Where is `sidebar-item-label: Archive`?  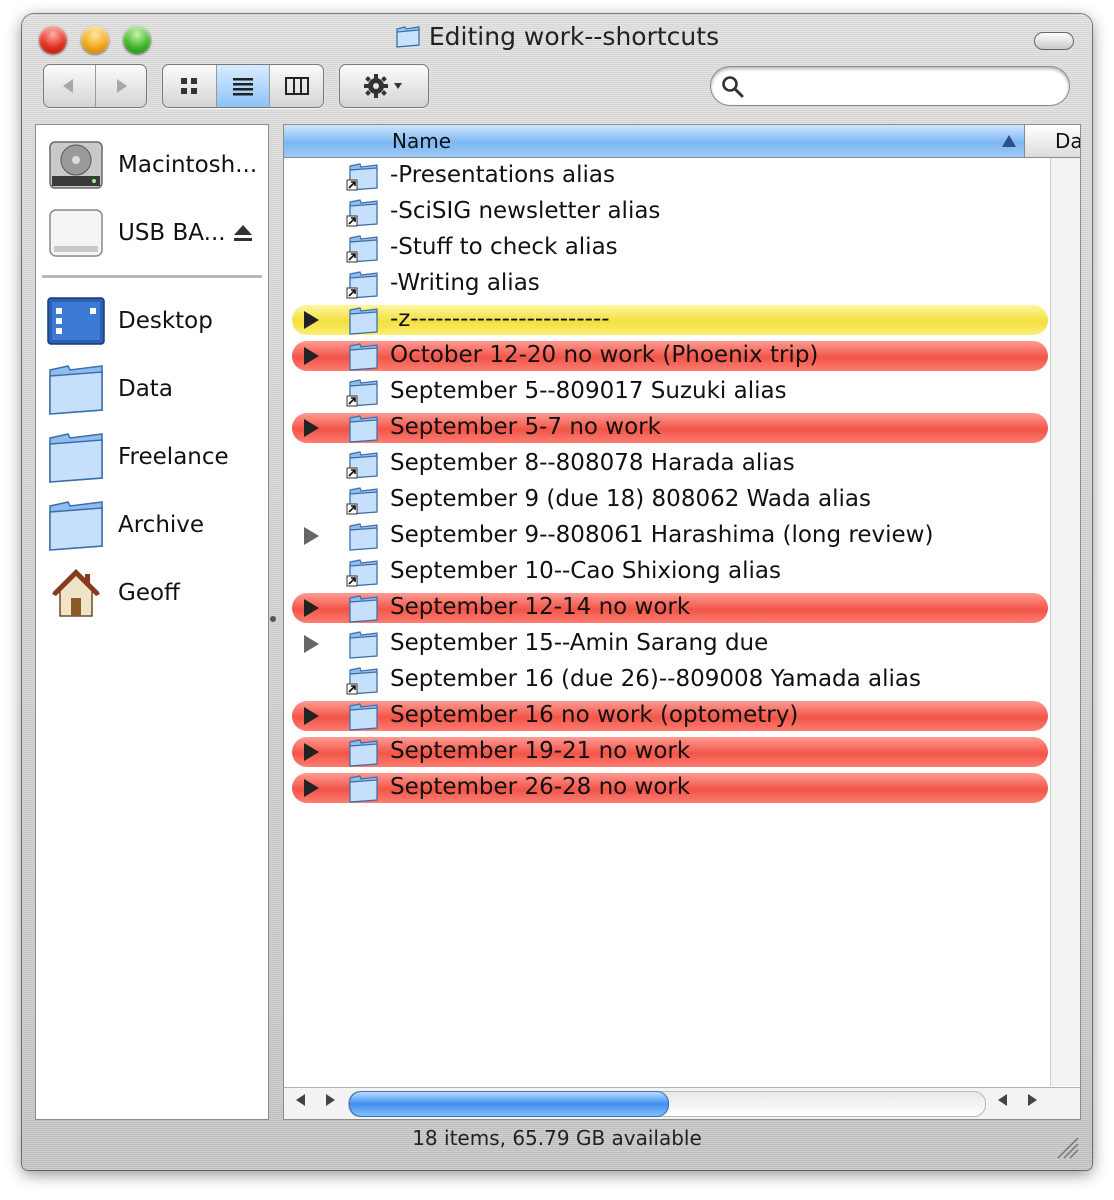 sidebar-item-label: Archive is located at coordinates (161, 525).